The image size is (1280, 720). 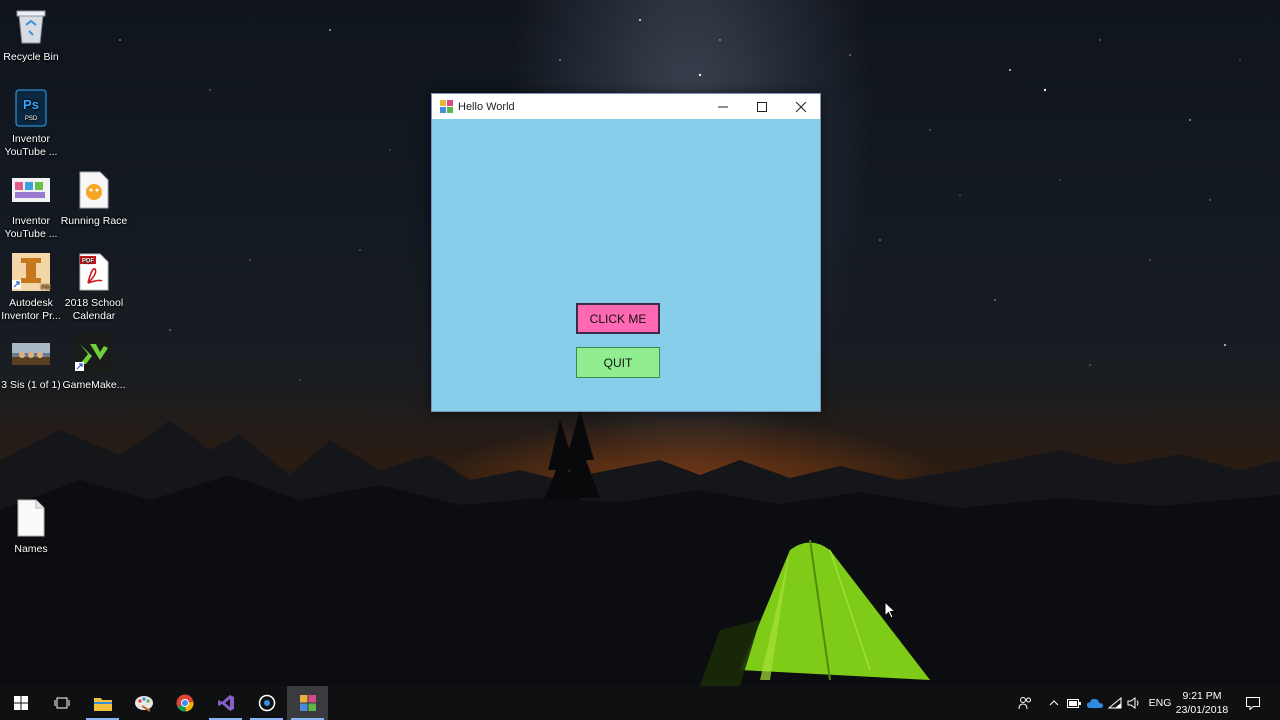 What do you see at coordinates (31, 385) in the screenshot?
I see `desktop-icon-label: 3 Sis (1 of 1)` at bounding box center [31, 385].